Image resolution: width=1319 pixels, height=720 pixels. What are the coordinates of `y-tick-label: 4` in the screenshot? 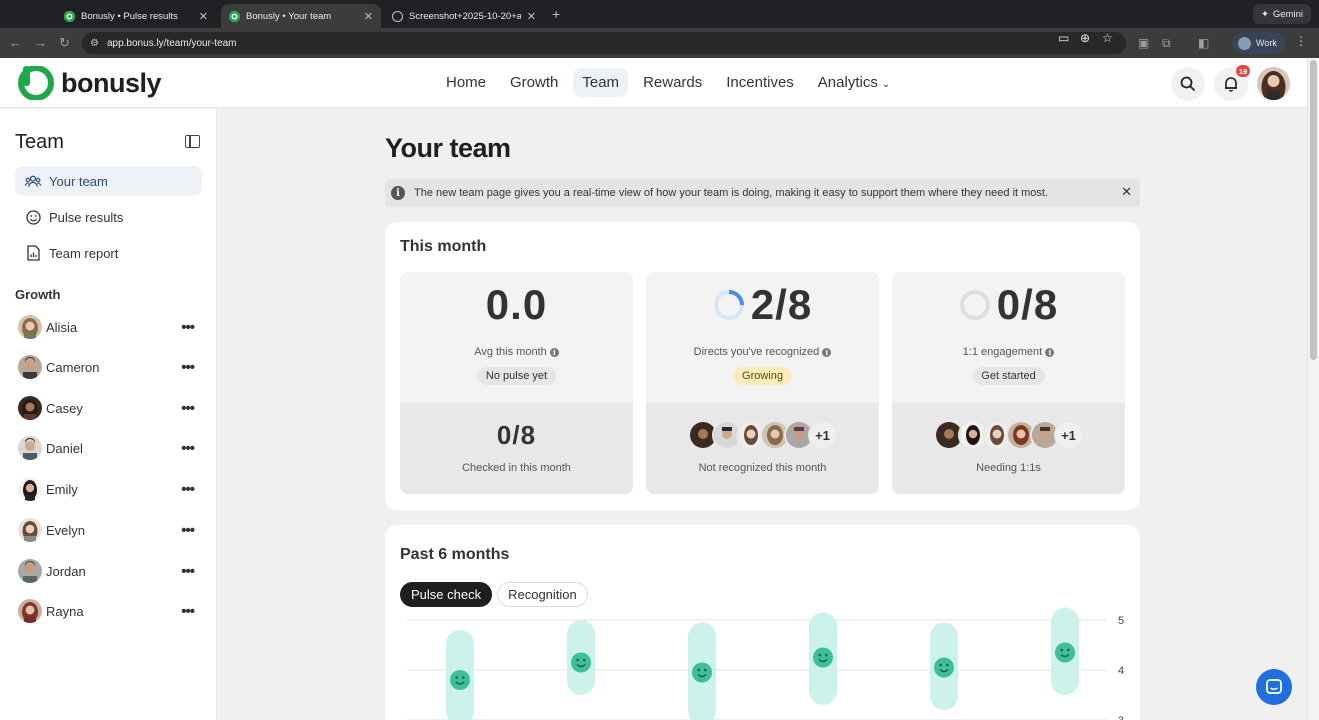 It's located at (1121, 671).